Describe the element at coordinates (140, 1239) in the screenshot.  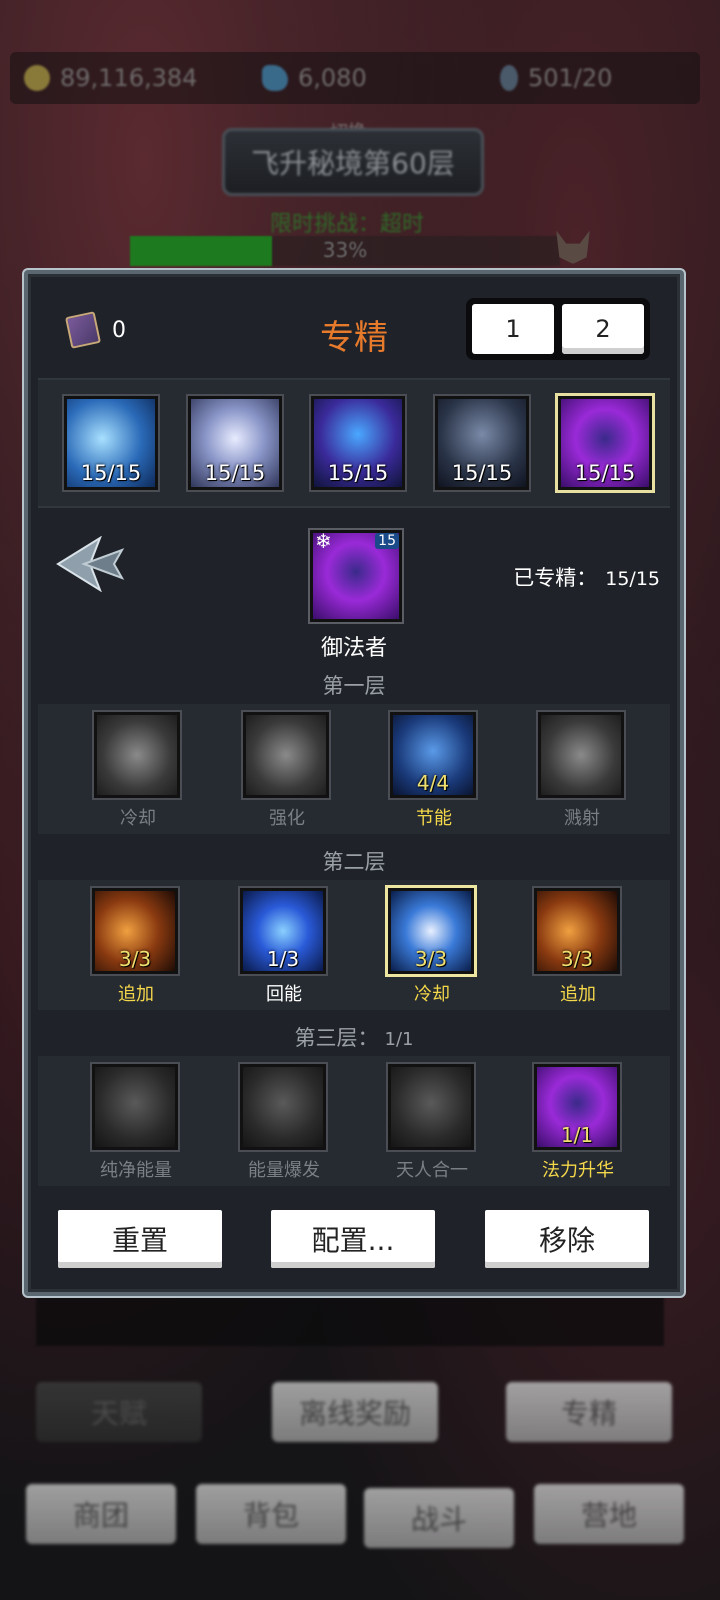
I see `reset-button: 重置` at that location.